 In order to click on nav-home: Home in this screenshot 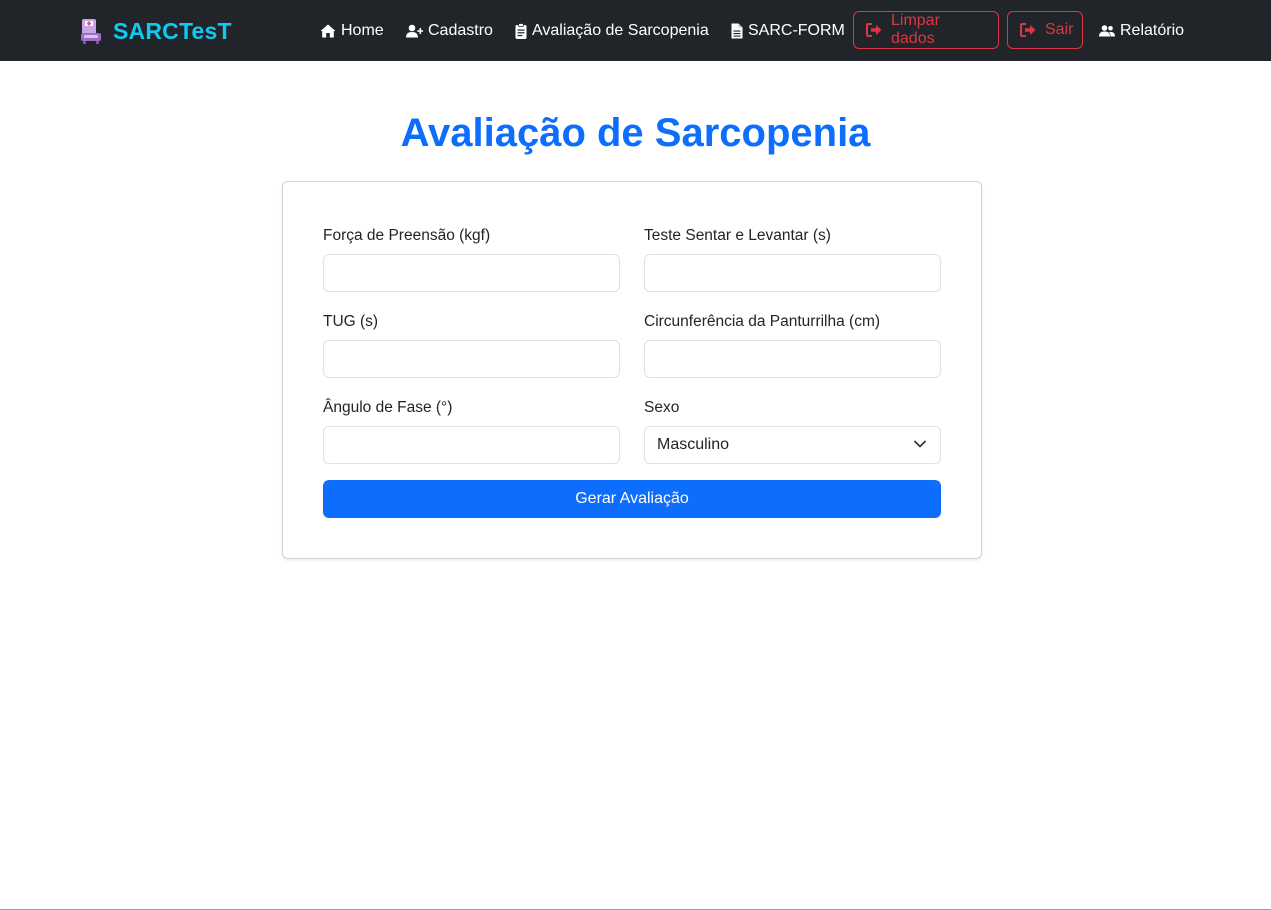, I will do `click(352, 30)`.